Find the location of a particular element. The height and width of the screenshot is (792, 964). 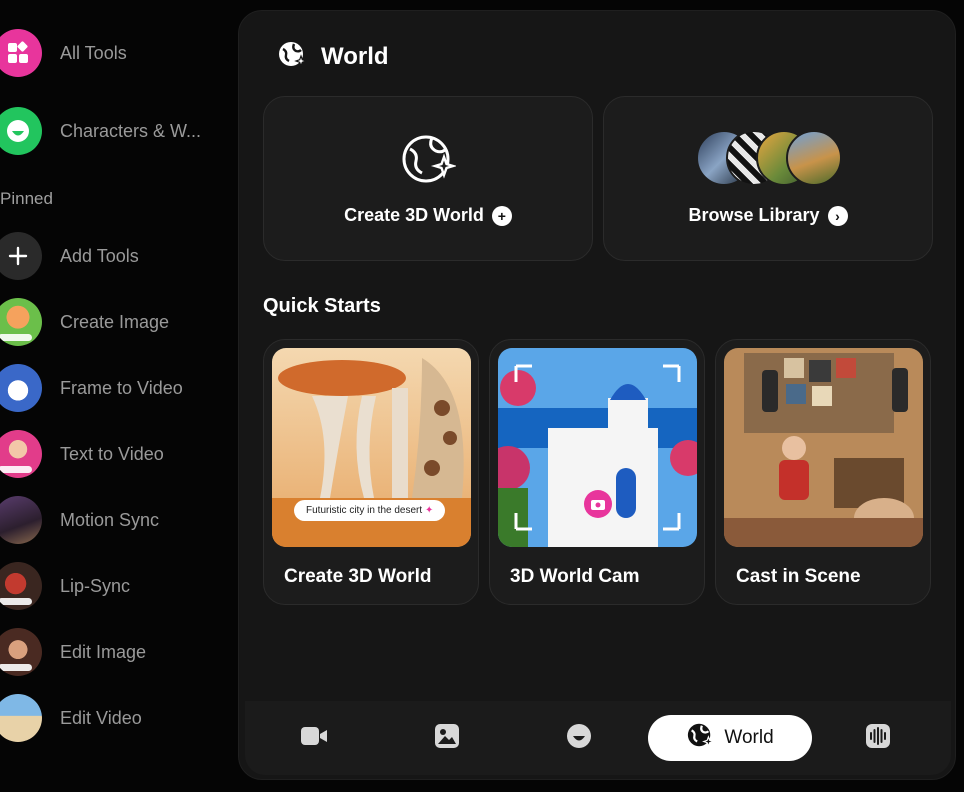

browse-library-label-row: Browse Library › is located at coordinates (768, 215).